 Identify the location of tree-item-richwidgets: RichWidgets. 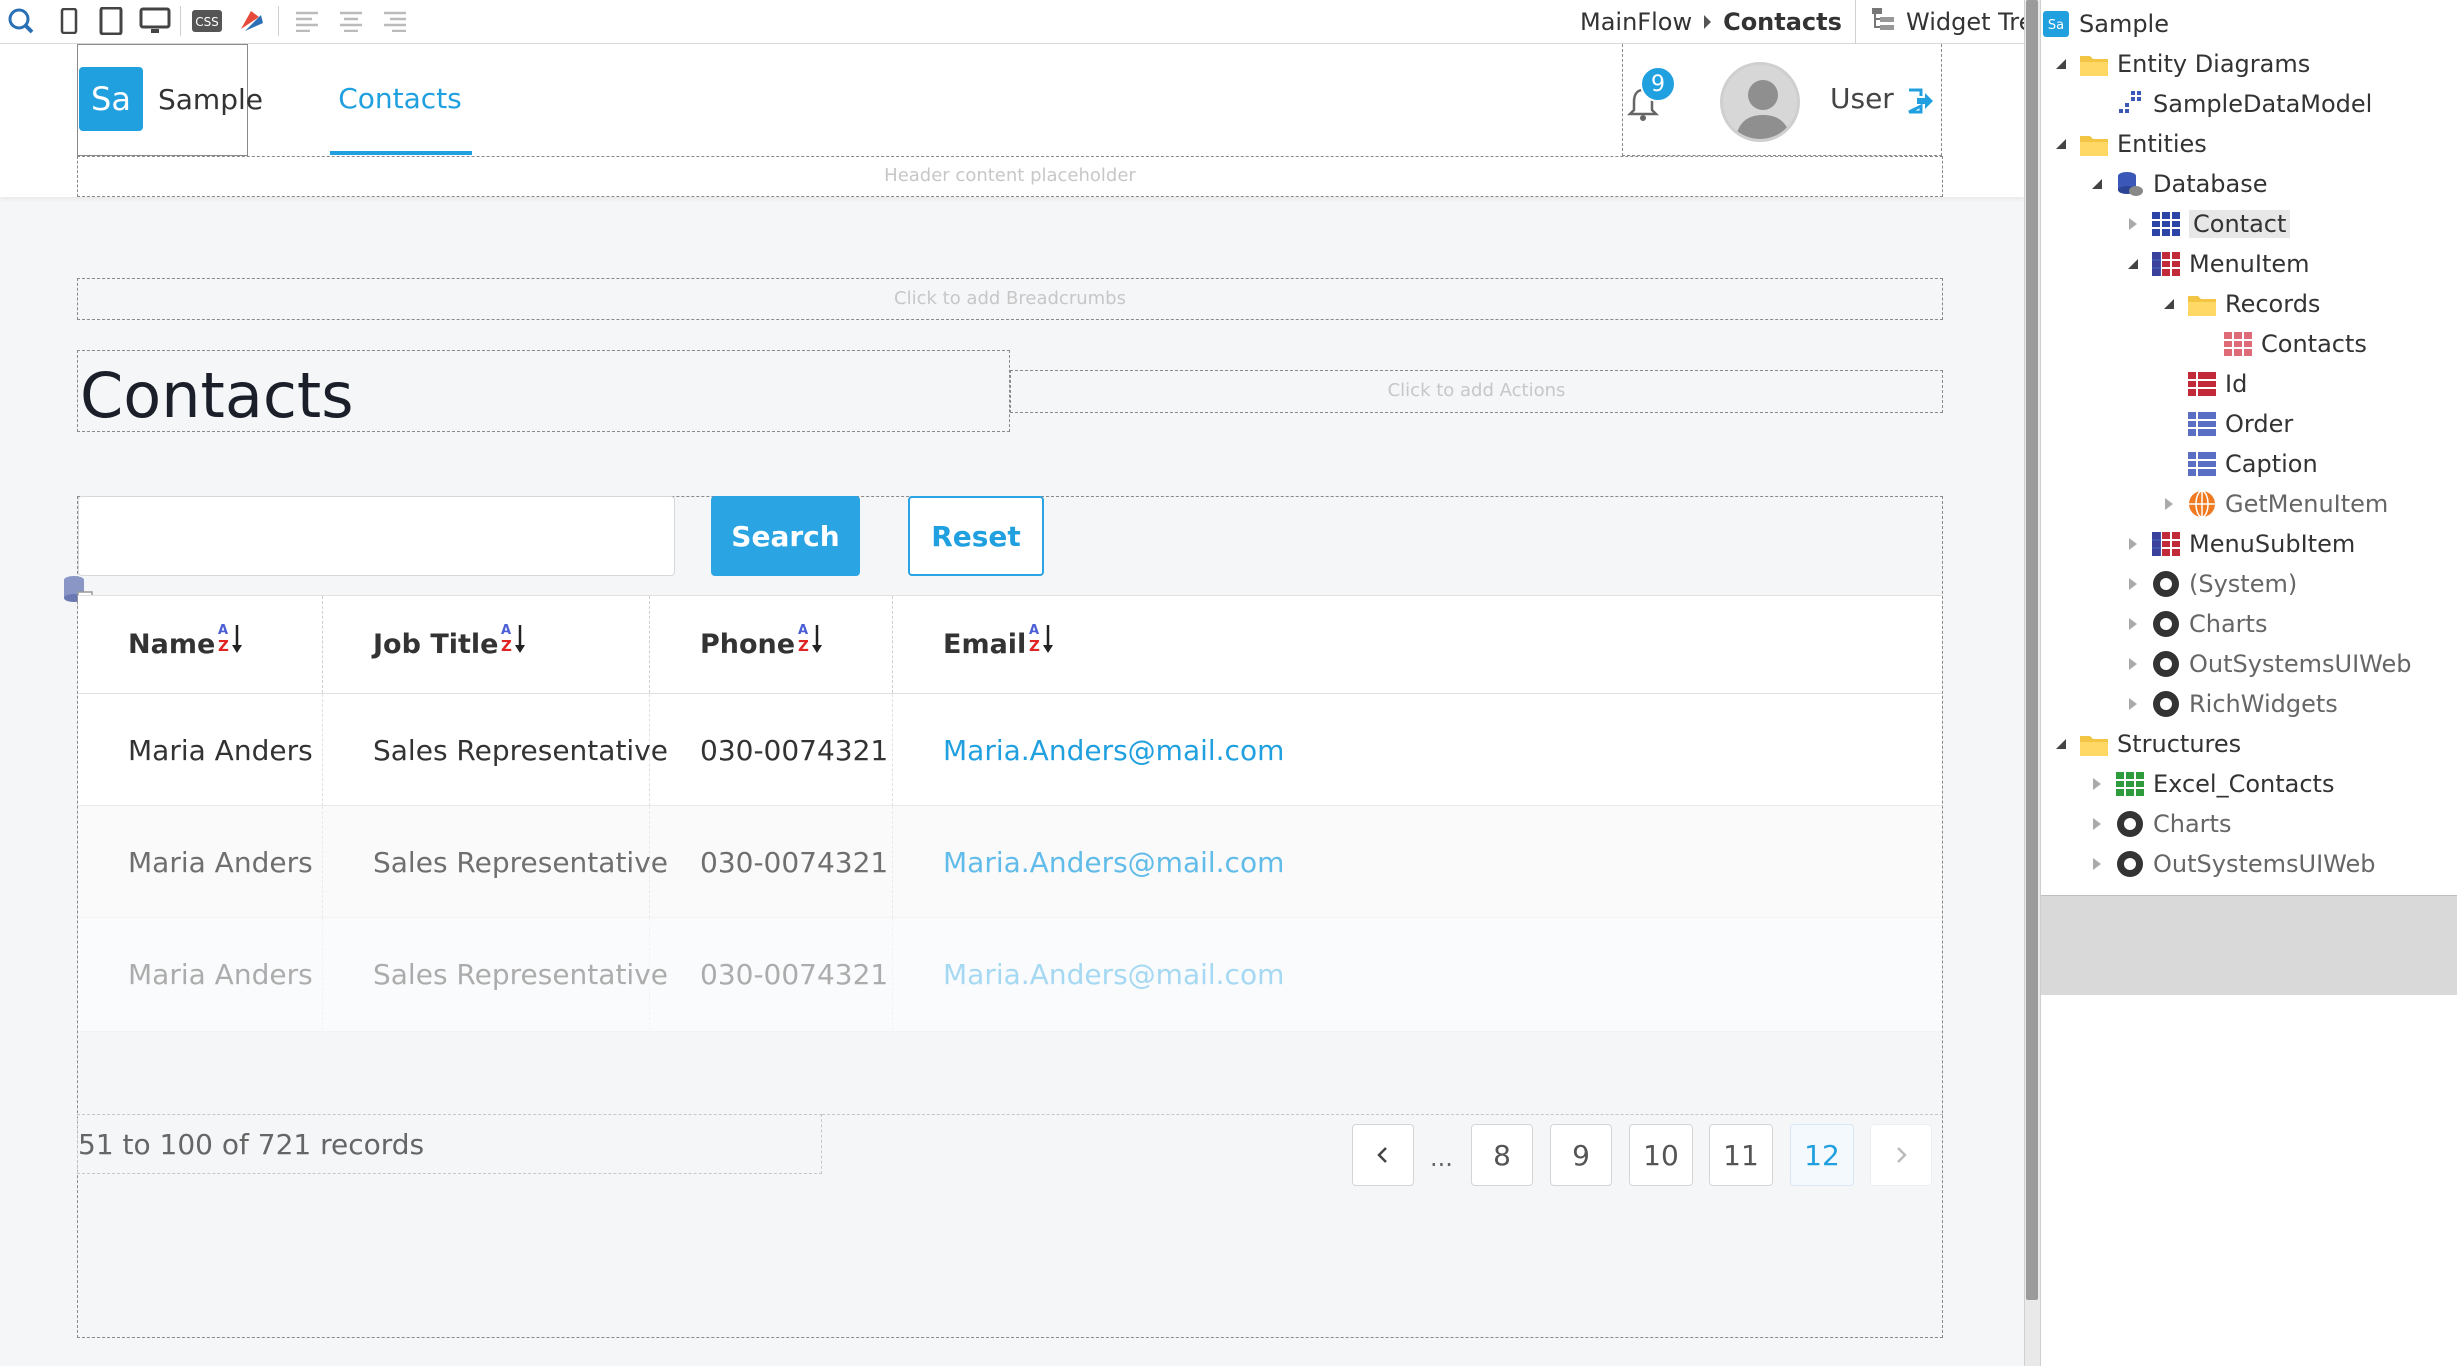
(2230, 704).